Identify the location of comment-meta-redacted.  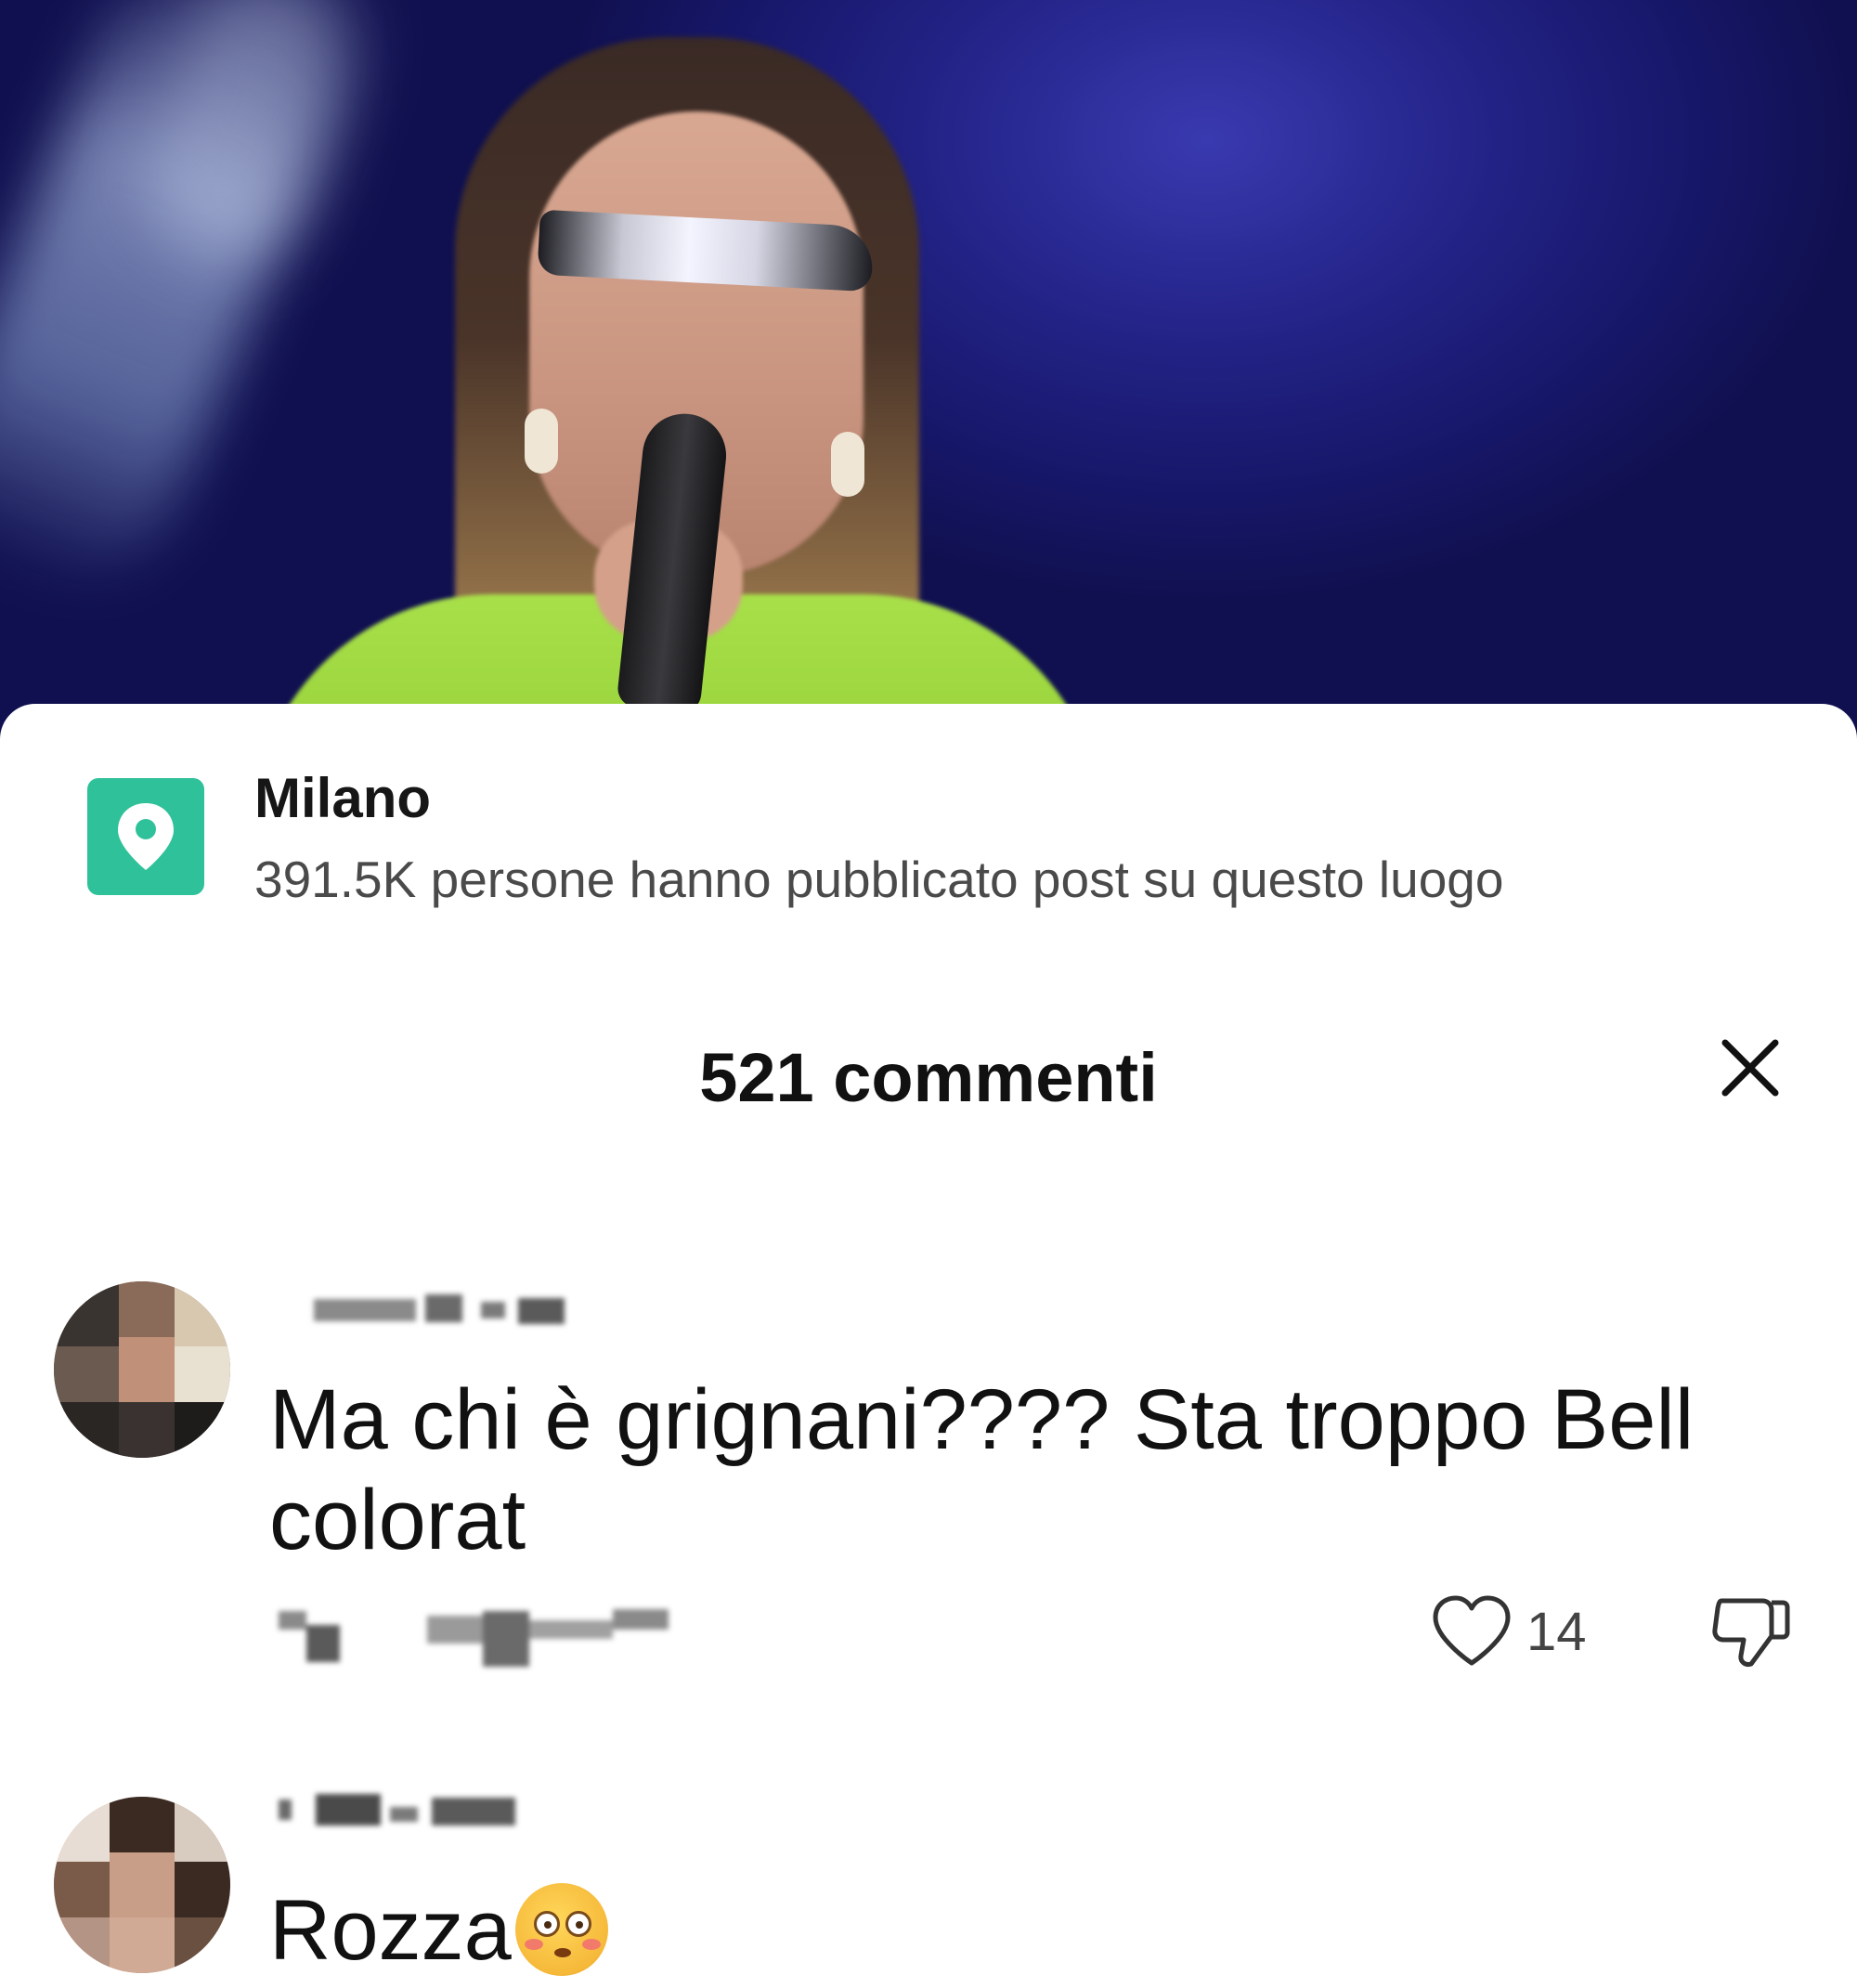
(478, 1639).